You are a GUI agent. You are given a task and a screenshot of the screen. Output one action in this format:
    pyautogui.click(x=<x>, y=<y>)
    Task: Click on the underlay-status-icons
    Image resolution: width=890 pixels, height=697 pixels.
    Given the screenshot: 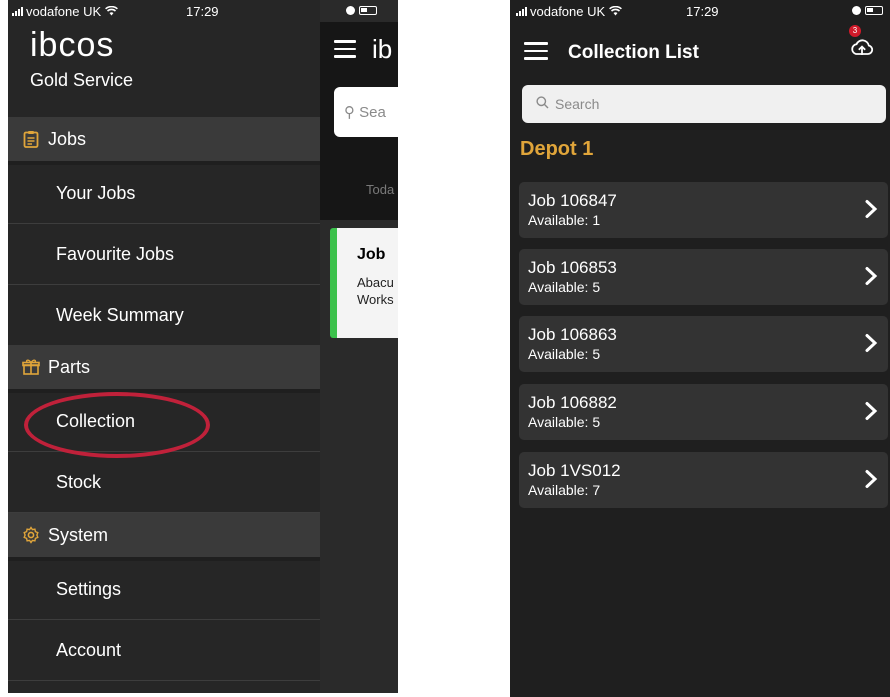 What is the action you would take?
    pyautogui.click(x=361, y=10)
    